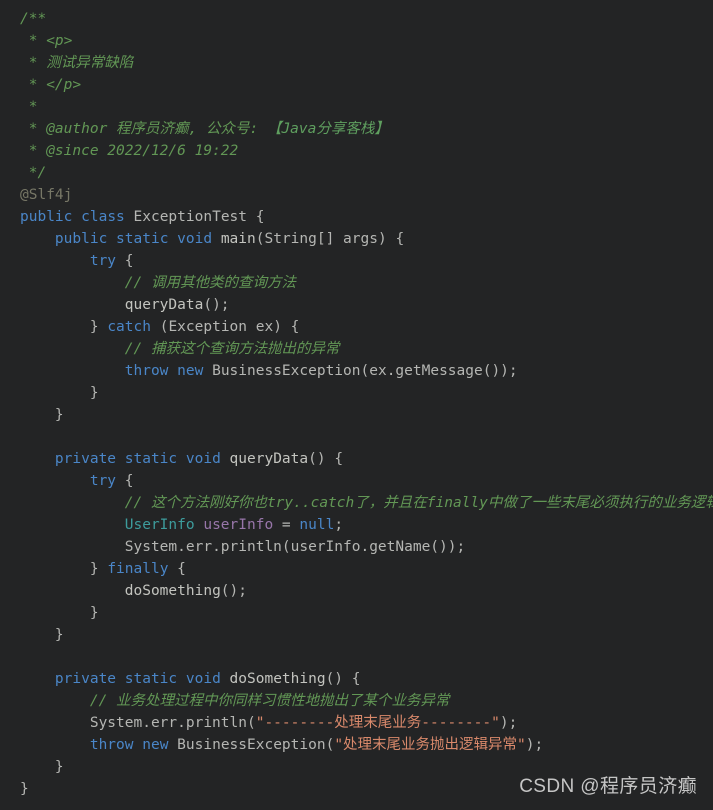 Image resolution: width=713 pixels, height=810 pixels. What do you see at coordinates (143, 129) in the screenshot?
I see `code-token-cmt: * @author 程序员济癫, 公众号:` at bounding box center [143, 129].